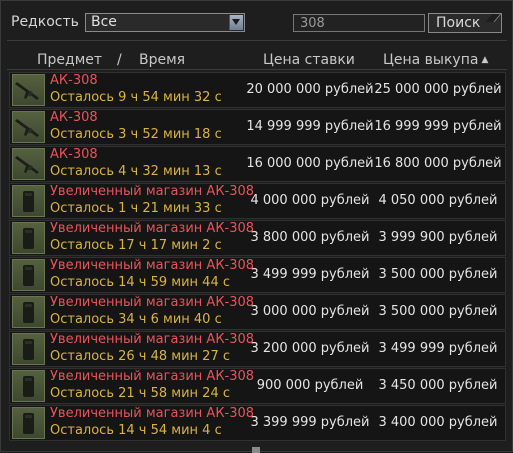  I want to click on time-remaining: Осталось 14 ч 54 мин 4 с, so click(136, 430).